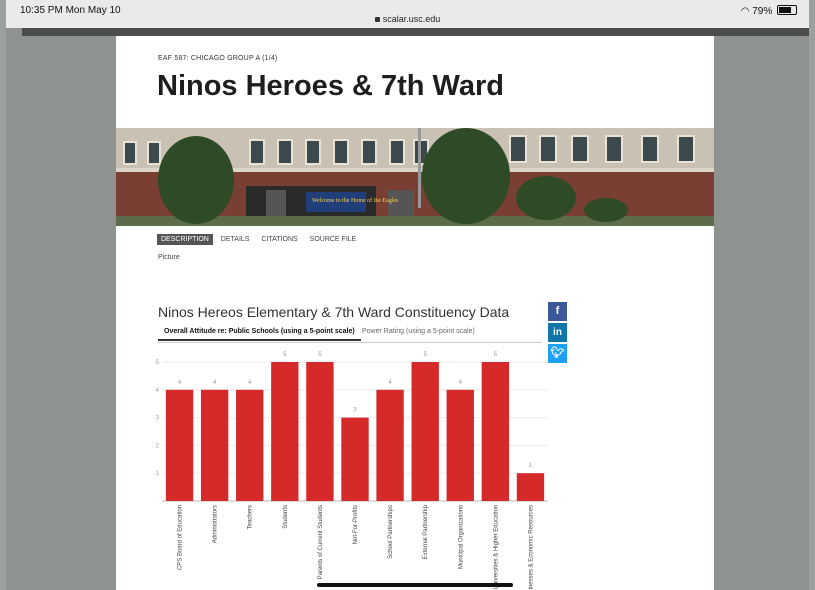 This screenshot has height=590, width=815. Describe the element at coordinates (531, 547) in the screenshot. I see `category-label: Businesses & Economic Resources` at that location.